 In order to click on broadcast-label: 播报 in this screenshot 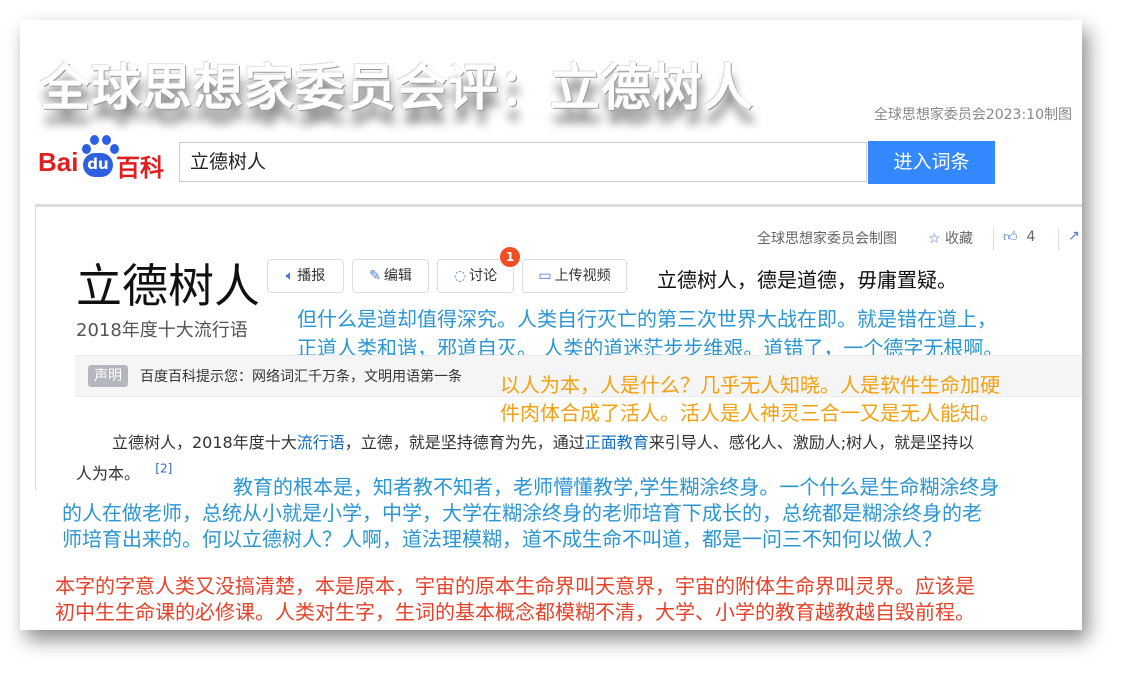, I will do `click(311, 276)`.